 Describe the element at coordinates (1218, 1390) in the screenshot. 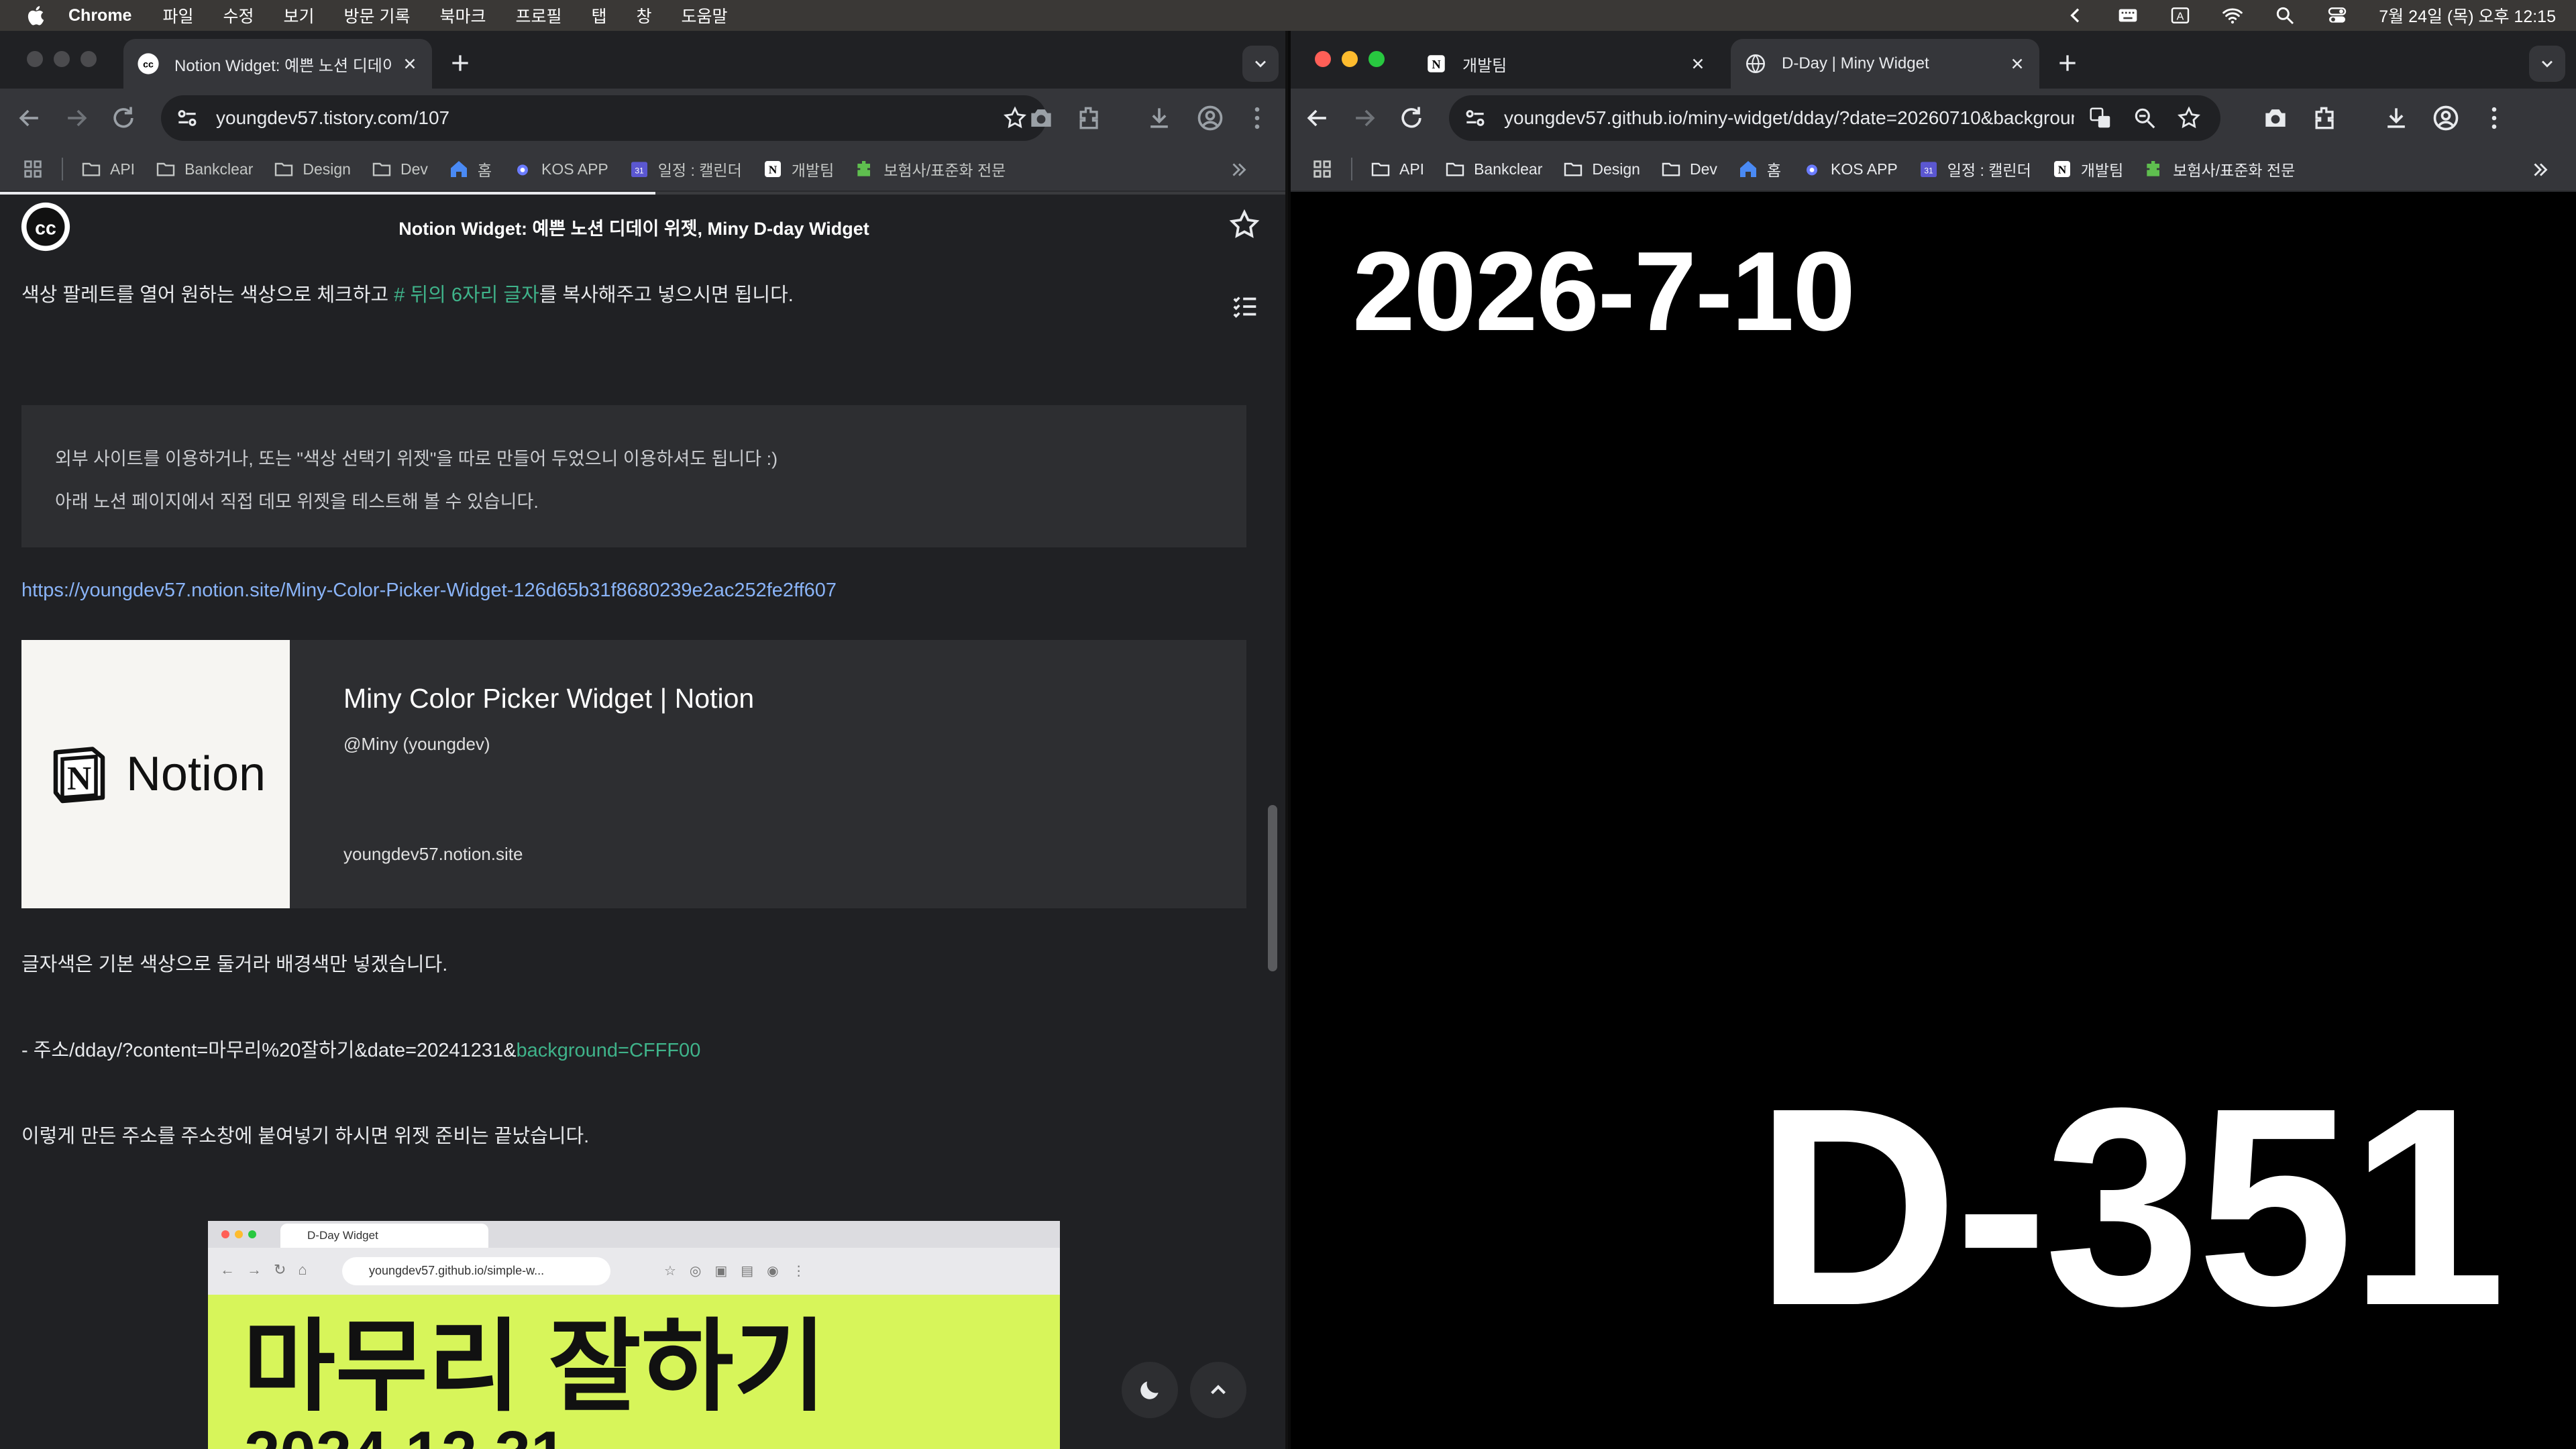

I see `scroll-top-button` at that location.